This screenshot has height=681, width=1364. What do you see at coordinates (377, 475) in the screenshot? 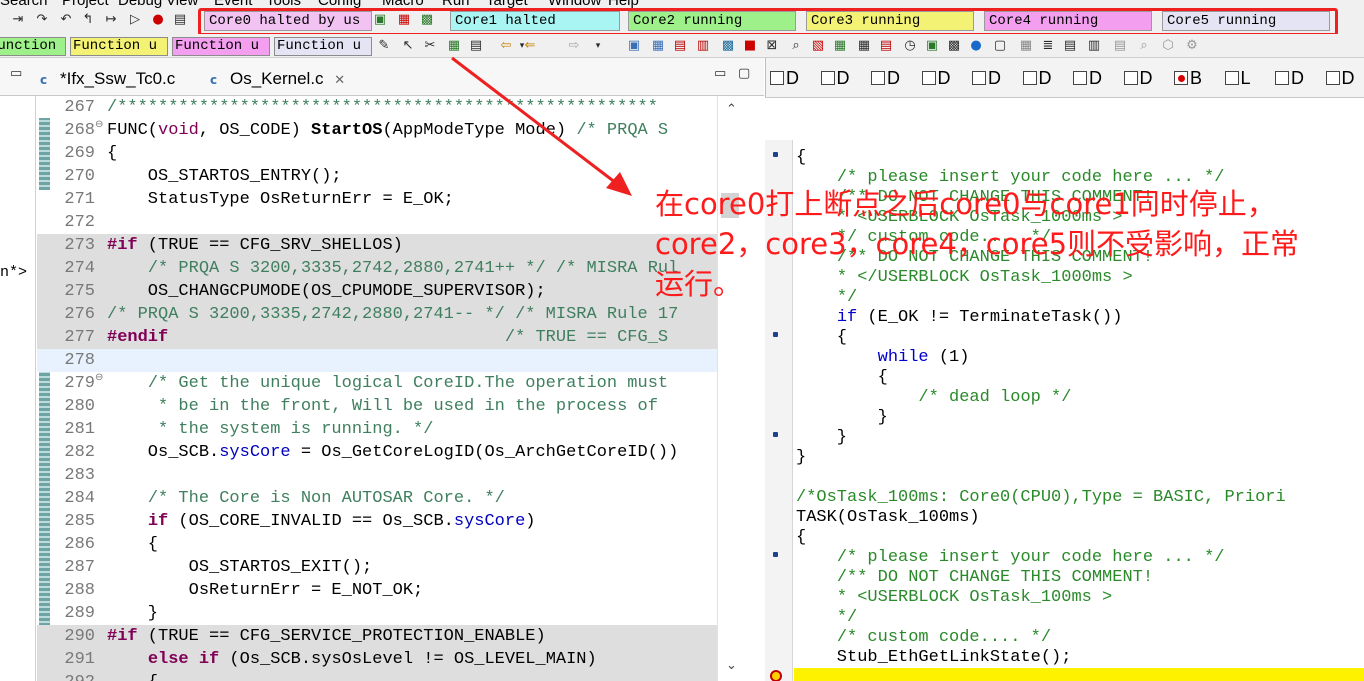
I see `code-line: 283` at bounding box center [377, 475].